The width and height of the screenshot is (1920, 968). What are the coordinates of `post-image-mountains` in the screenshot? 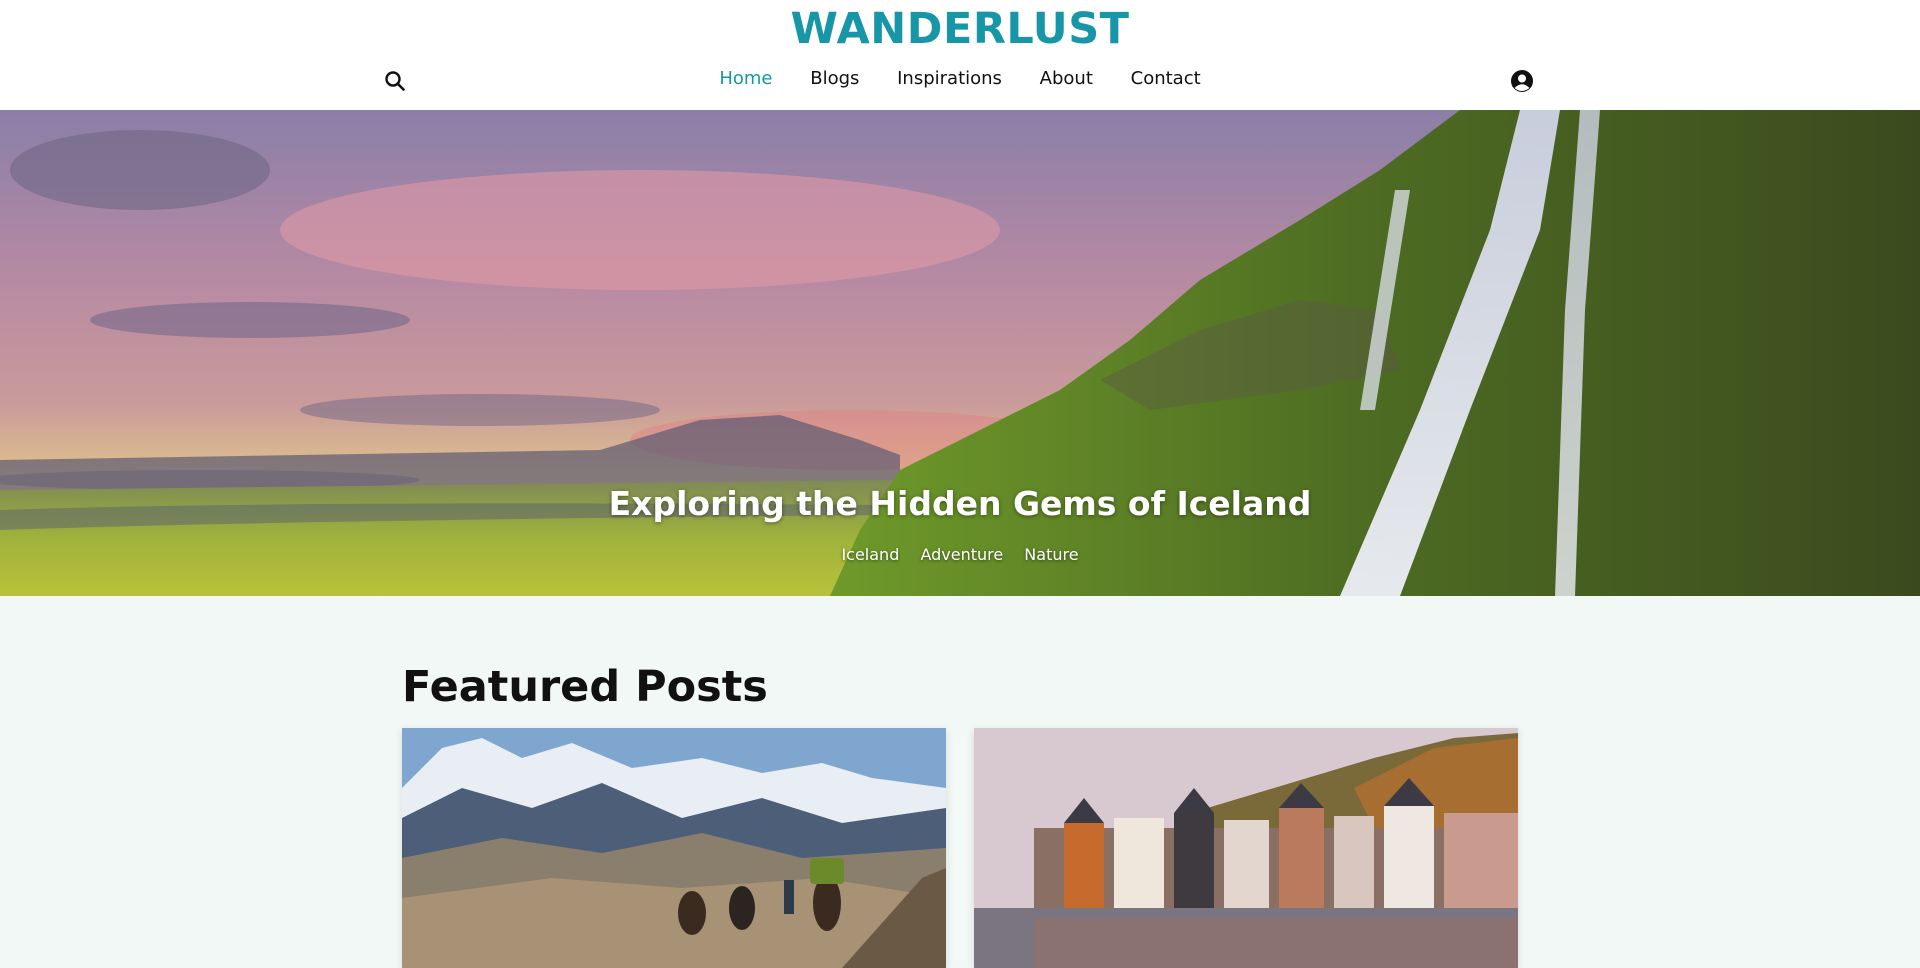 It's located at (674, 848).